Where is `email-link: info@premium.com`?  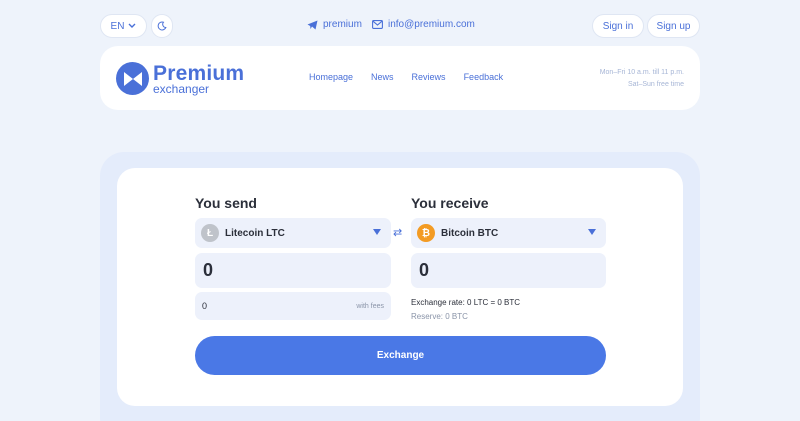
email-link: info@premium.com is located at coordinates (423, 24).